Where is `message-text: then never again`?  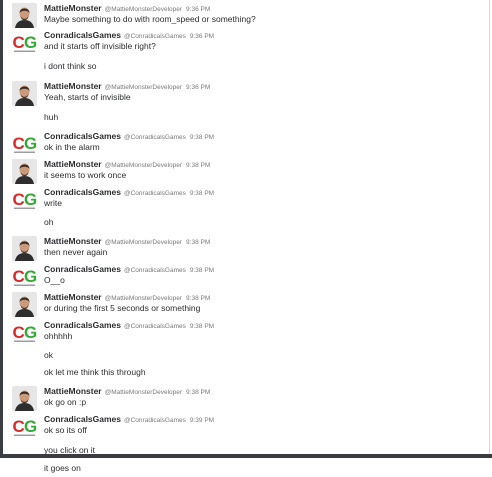 message-text: then never again is located at coordinates (76, 252).